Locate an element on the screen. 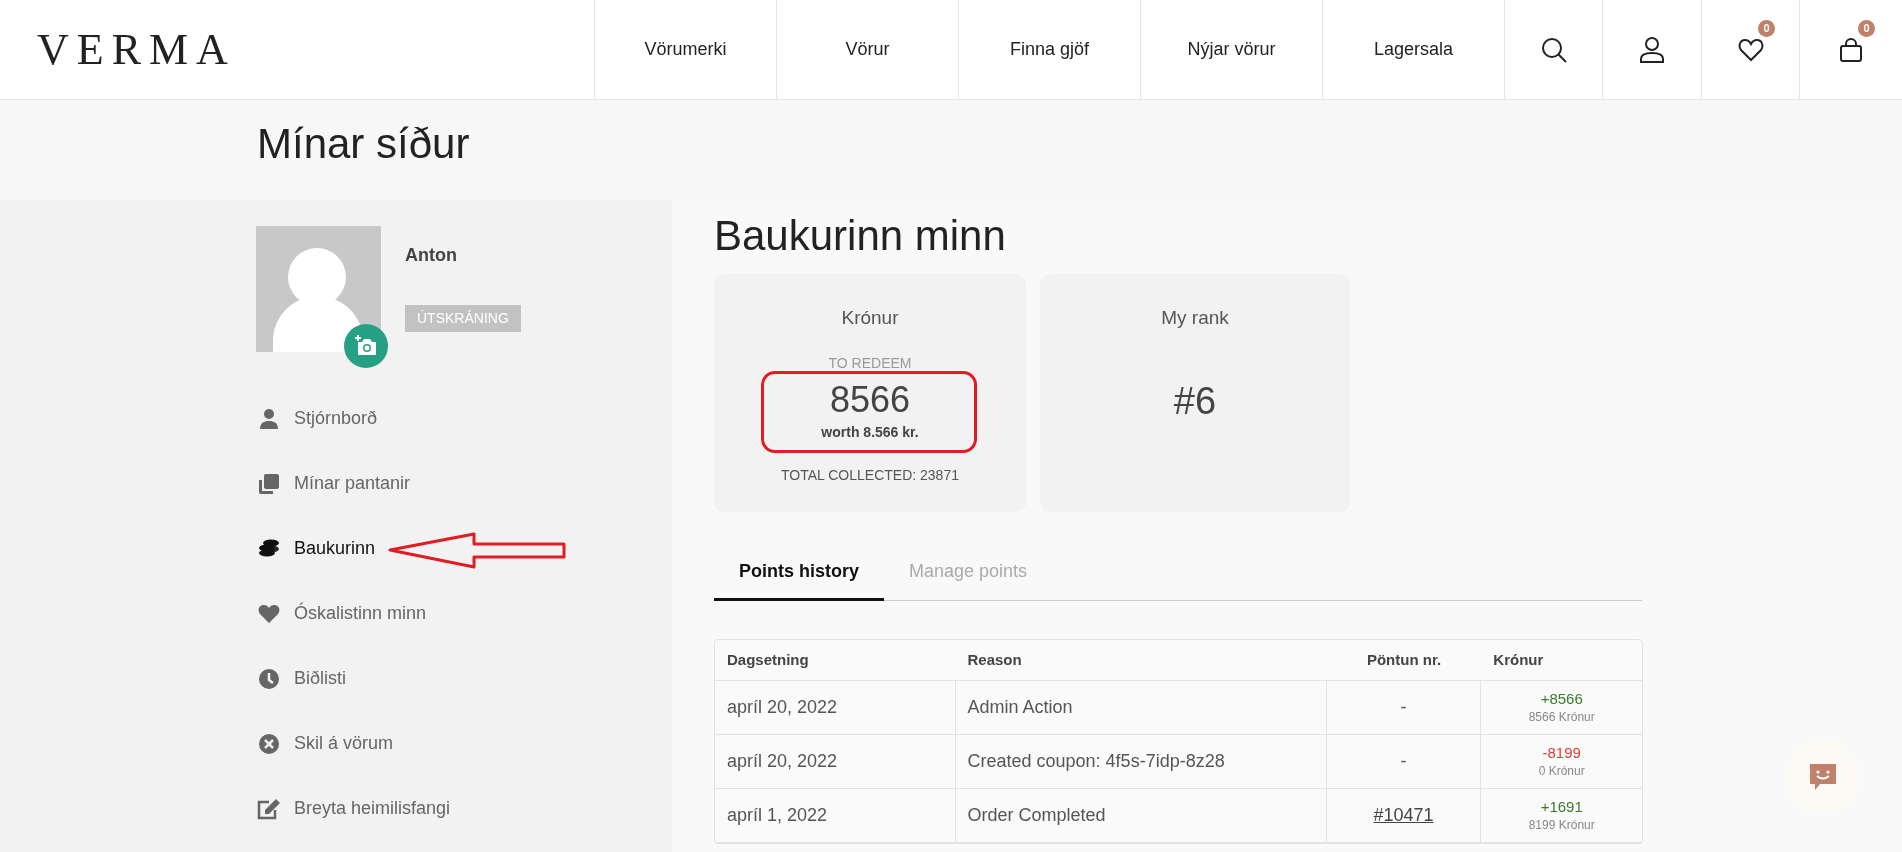 The width and height of the screenshot is (1902, 852). stacked-squares-icon is located at coordinates (269, 483).